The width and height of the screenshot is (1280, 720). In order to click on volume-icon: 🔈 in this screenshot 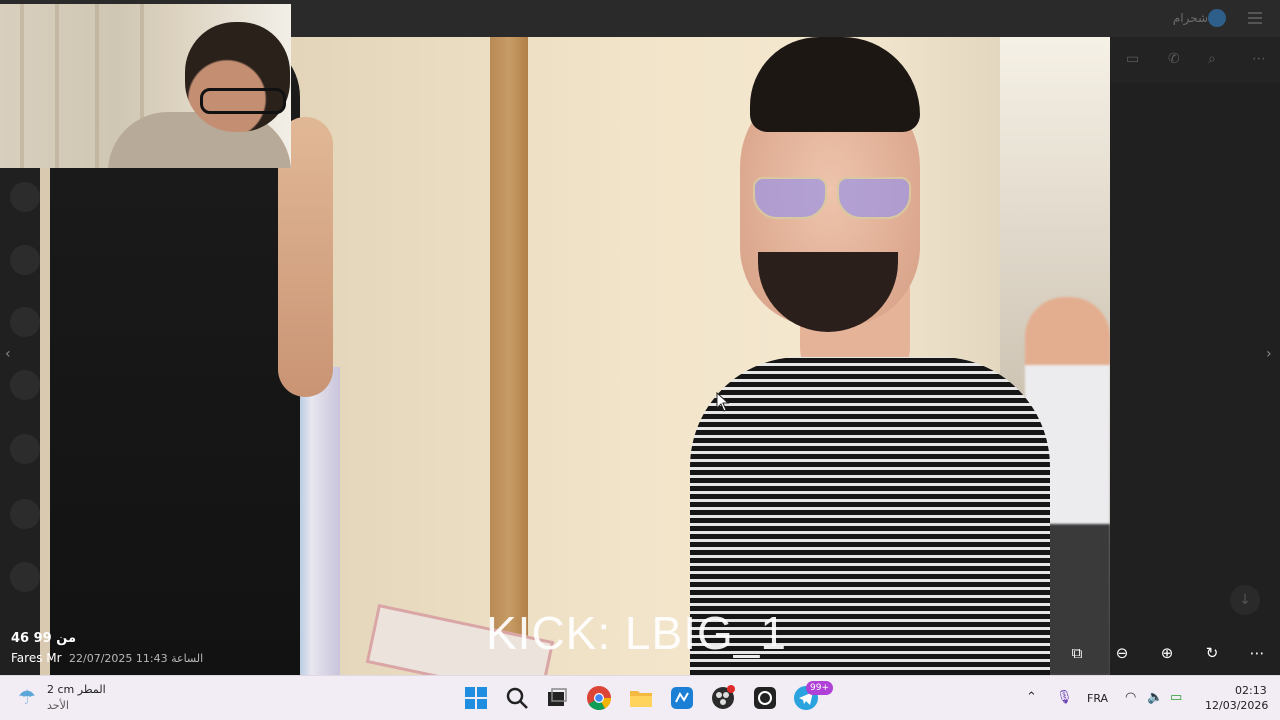, I will do `click(1155, 697)`.